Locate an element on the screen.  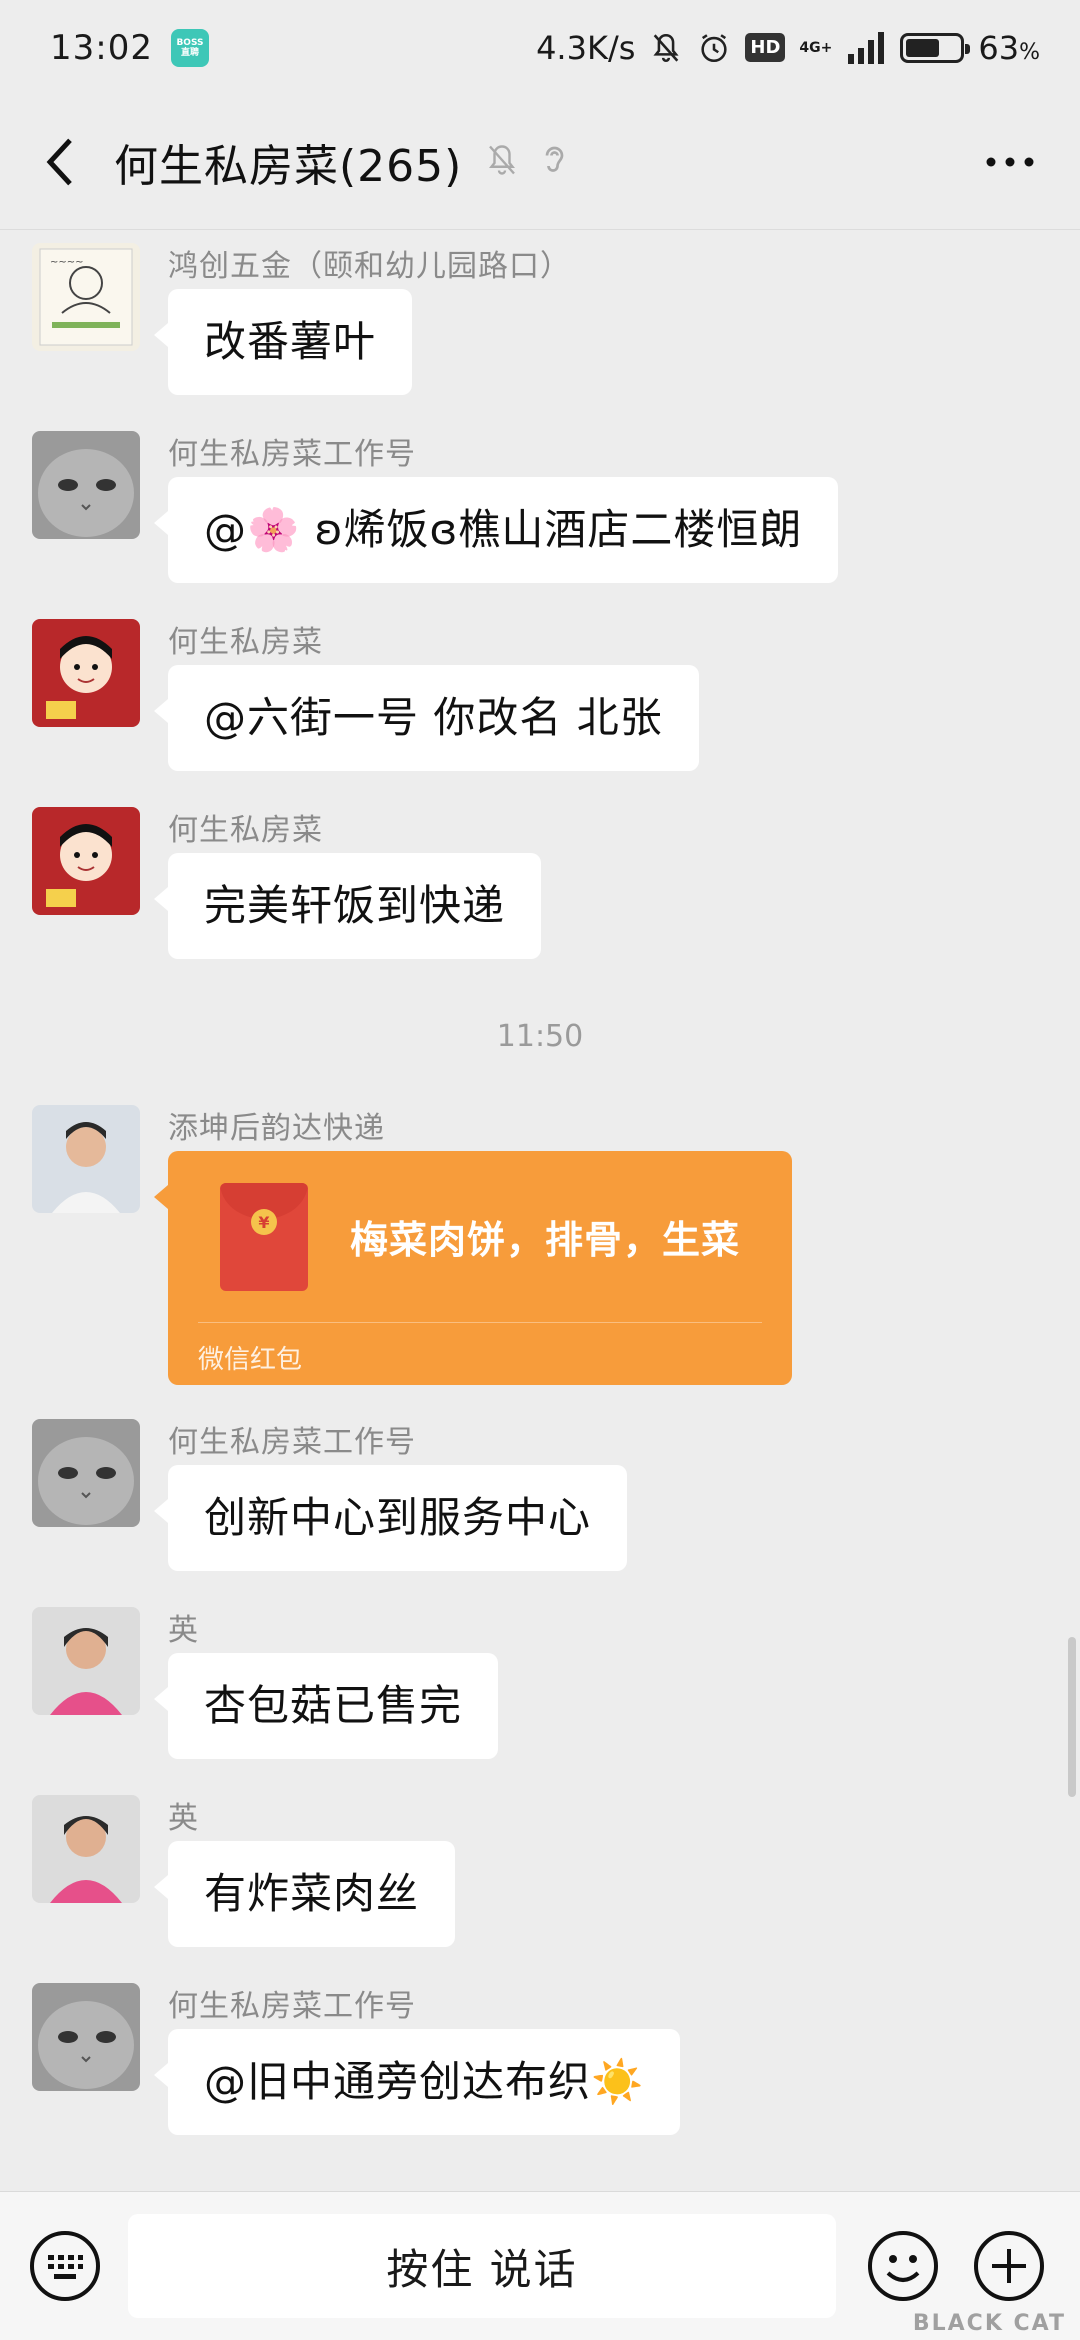
red-packet-label: 微信红包 is located at coordinates (250, 1360).